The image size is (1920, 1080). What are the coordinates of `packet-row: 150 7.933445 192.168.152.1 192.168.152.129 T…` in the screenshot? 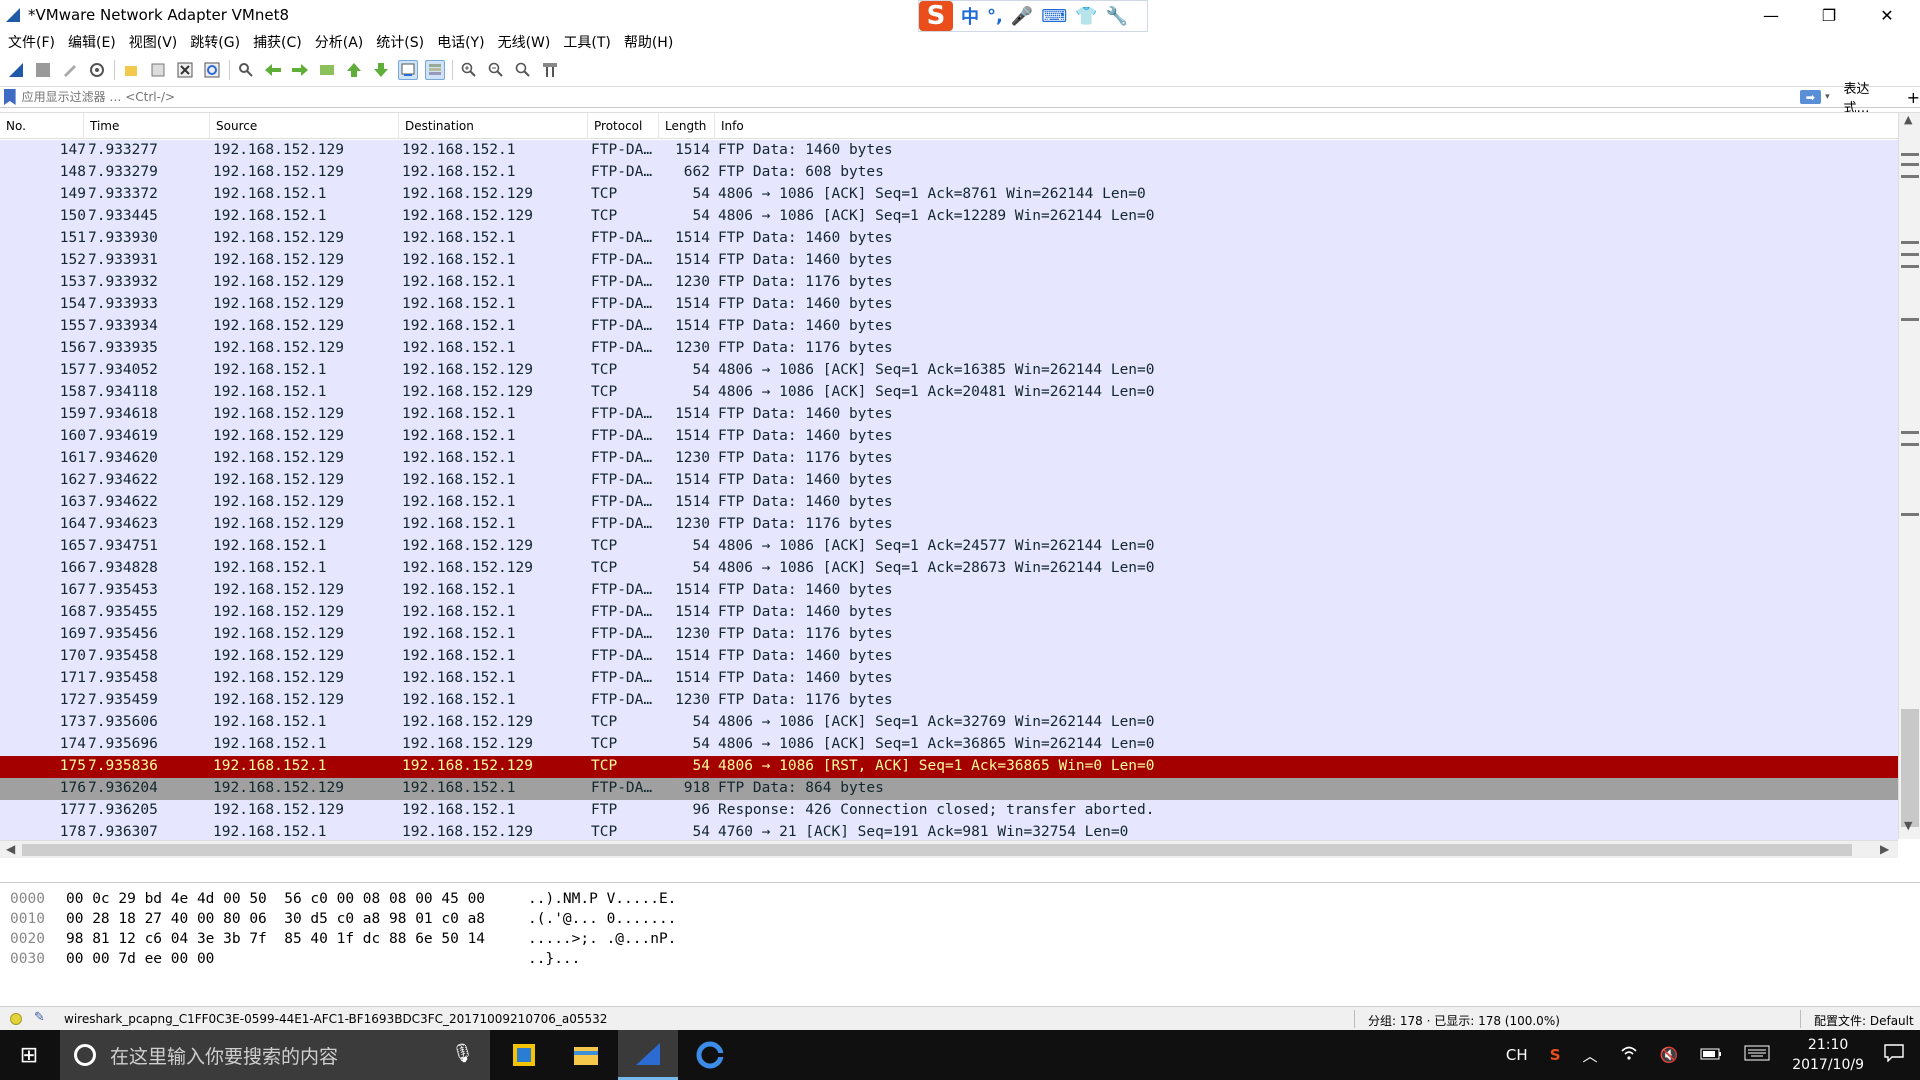 It's located at (949, 217).